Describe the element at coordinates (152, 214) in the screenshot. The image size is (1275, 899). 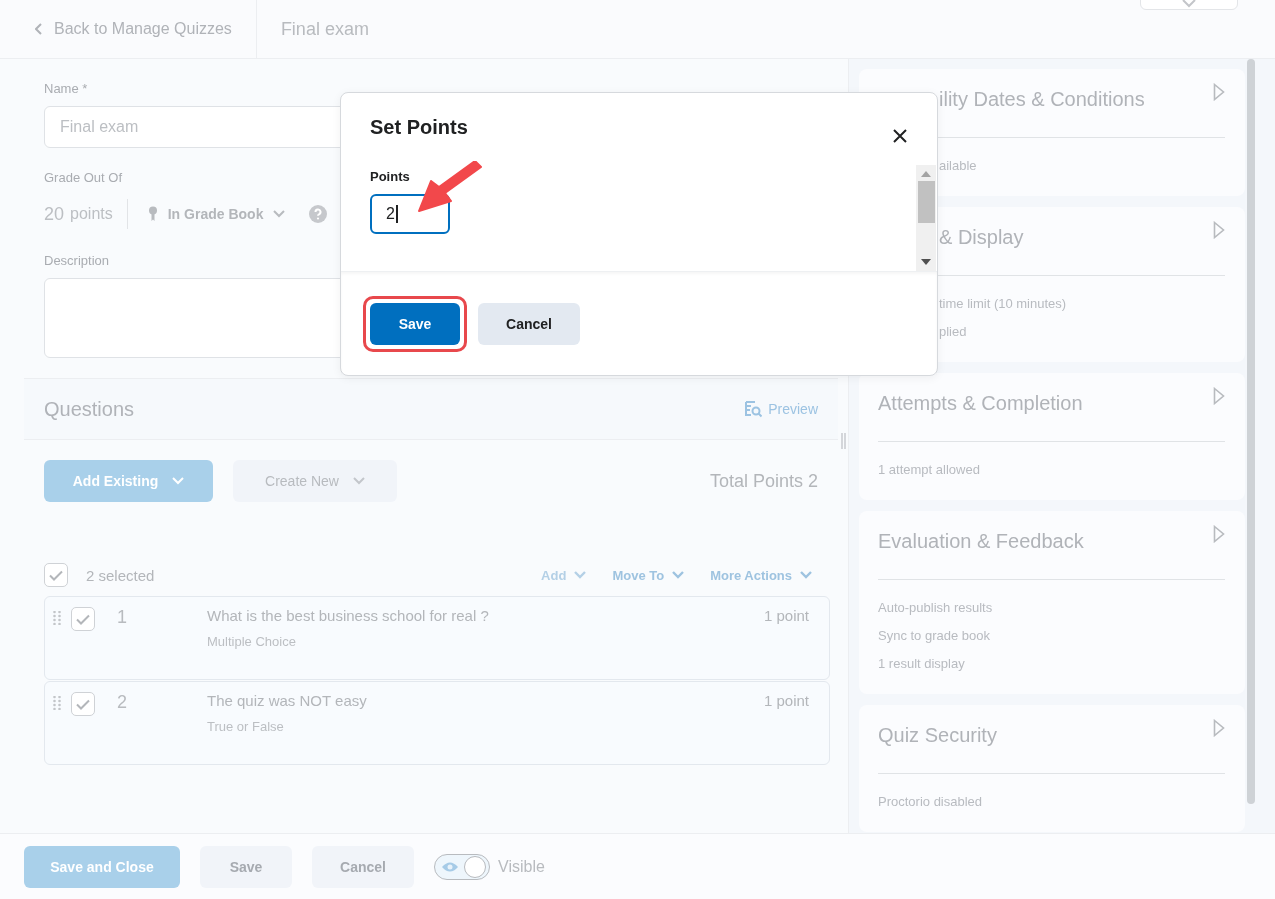
I see `pin-icon` at that location.